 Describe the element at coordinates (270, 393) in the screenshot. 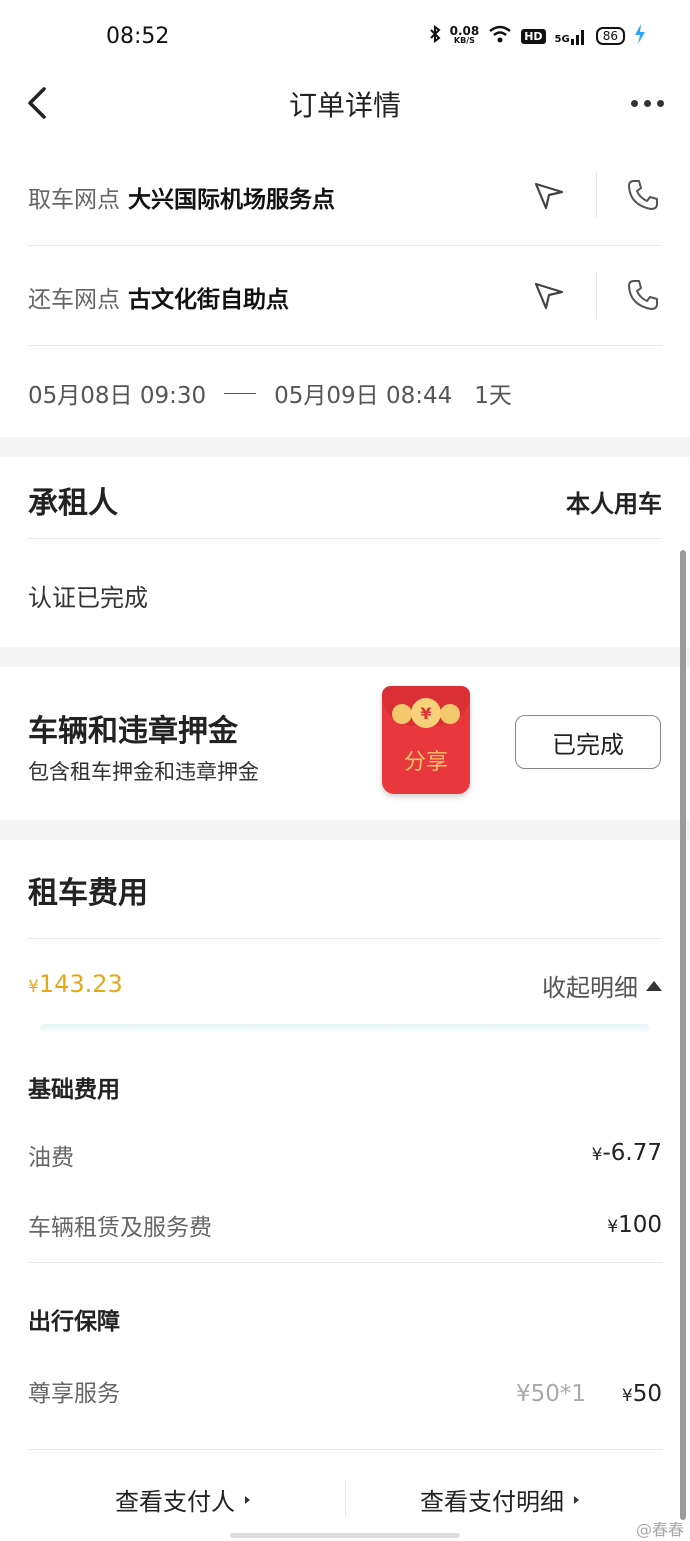

I see `rental-period: 05月08日 09:30 05月09日 08:44 1天` at that location.